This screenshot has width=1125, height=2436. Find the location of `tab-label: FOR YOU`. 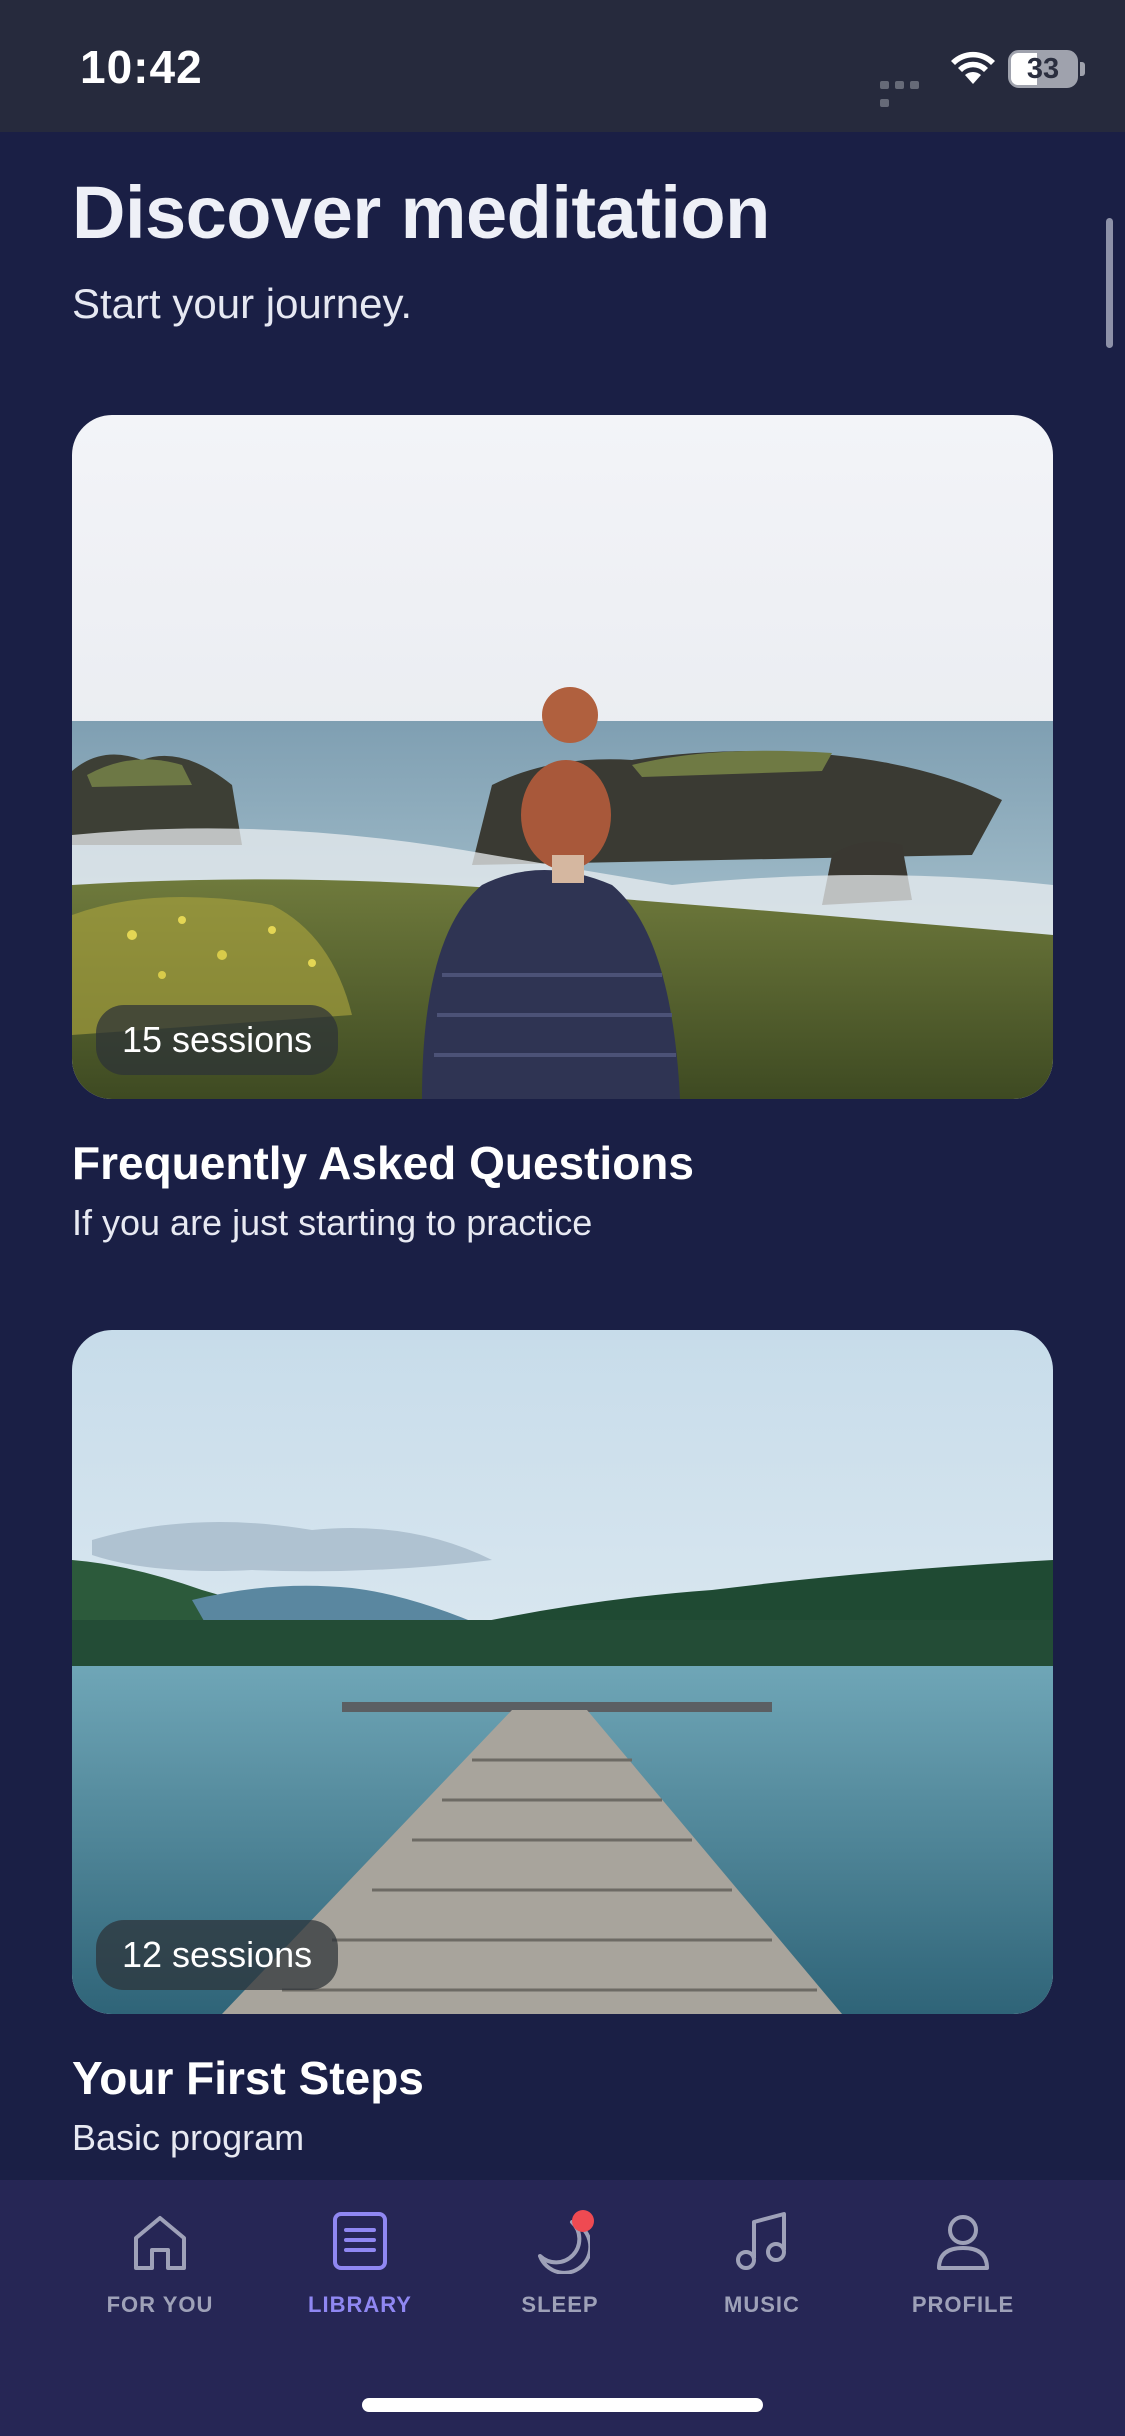

tab-label: FOR YOU is located at coordinates (160, 2304).